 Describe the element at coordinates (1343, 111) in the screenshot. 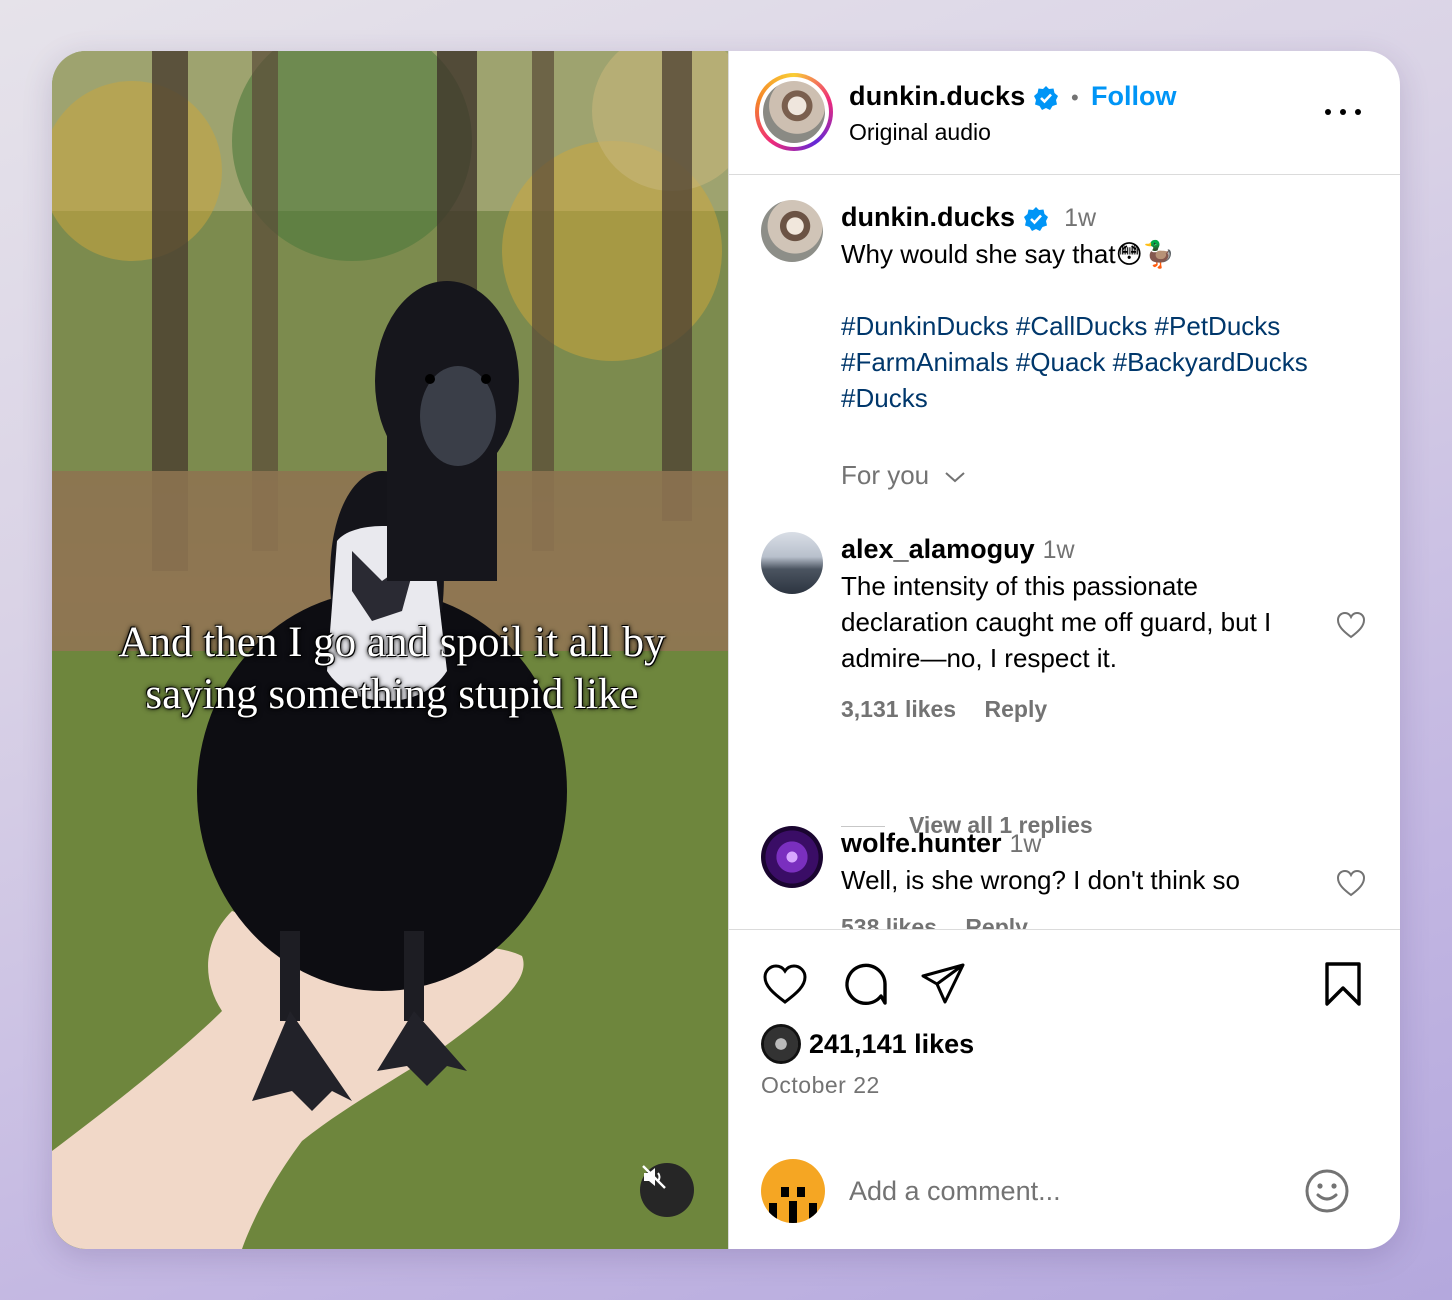

I see `more-options-icon` at that location.